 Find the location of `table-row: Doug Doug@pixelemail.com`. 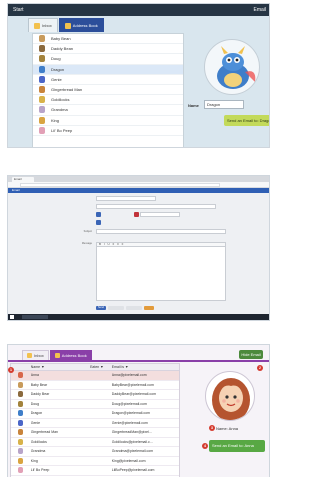

table-row: Doug Doug@pixelemail.com is located at coordinates (95, 404).